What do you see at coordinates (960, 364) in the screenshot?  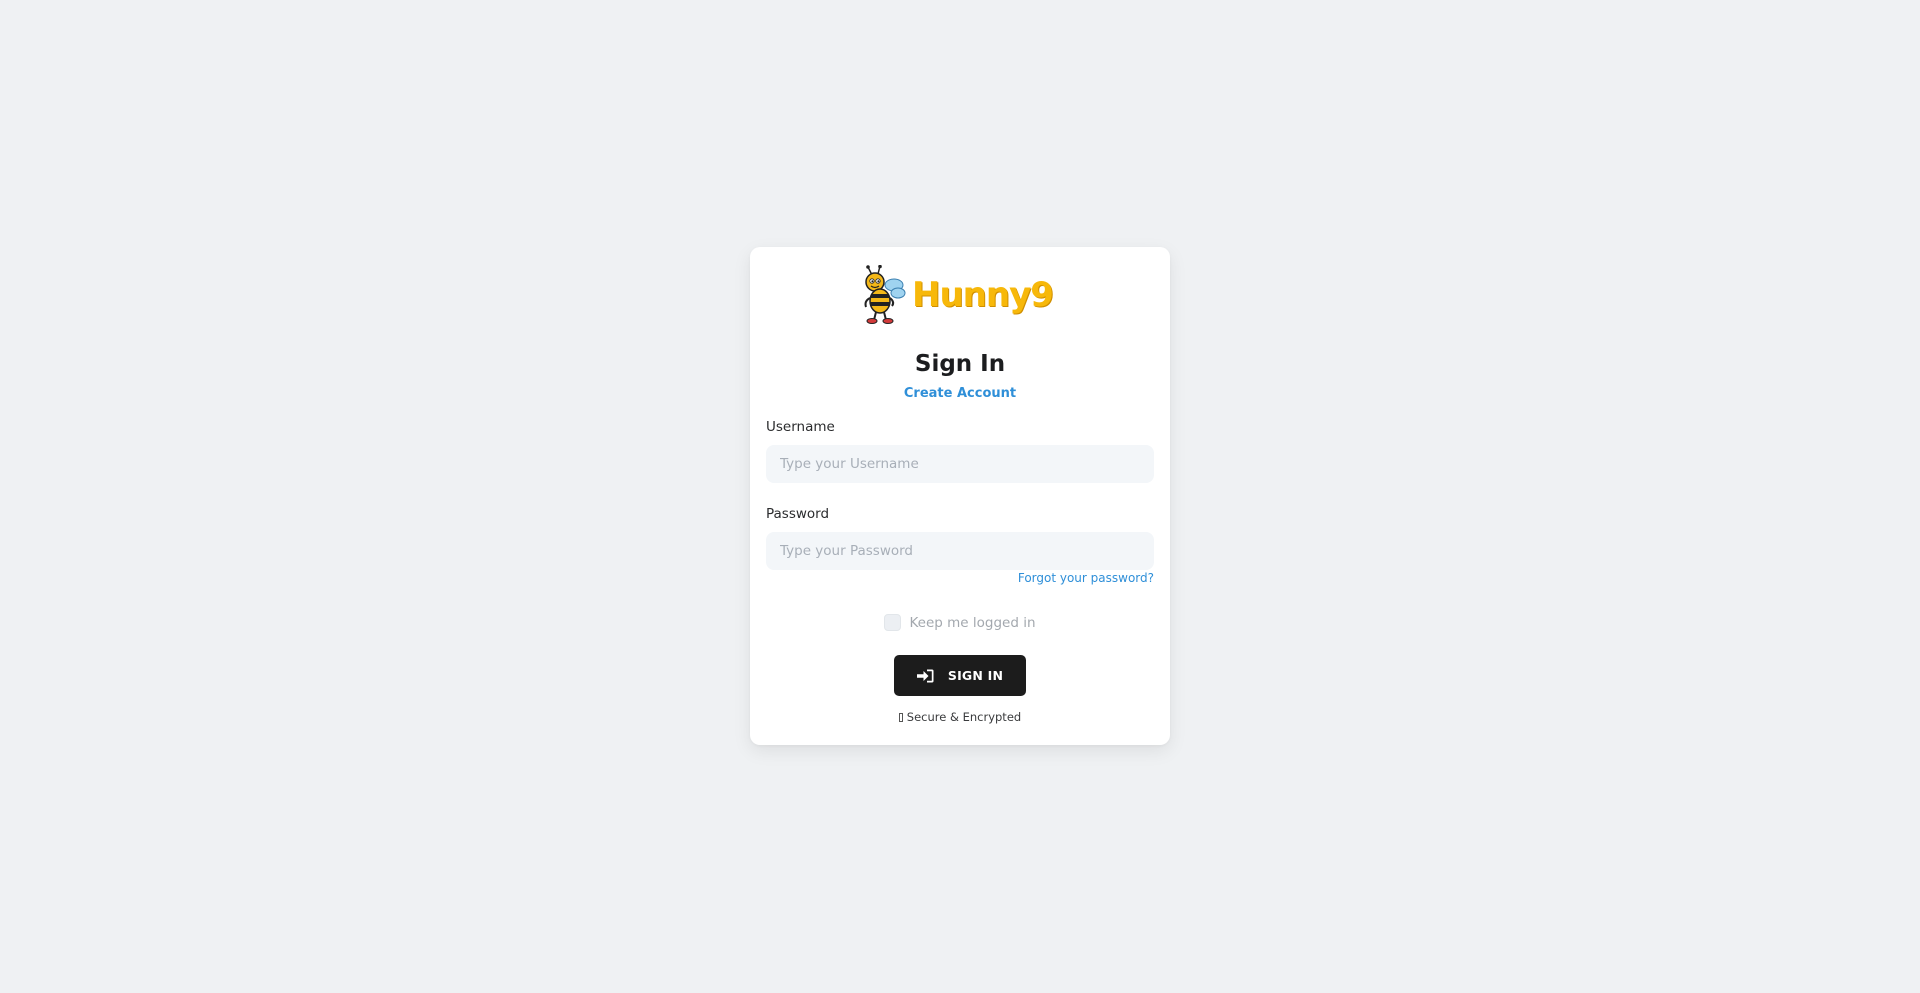 I see `page-title: Sign In` at bounding box center [960, 364].